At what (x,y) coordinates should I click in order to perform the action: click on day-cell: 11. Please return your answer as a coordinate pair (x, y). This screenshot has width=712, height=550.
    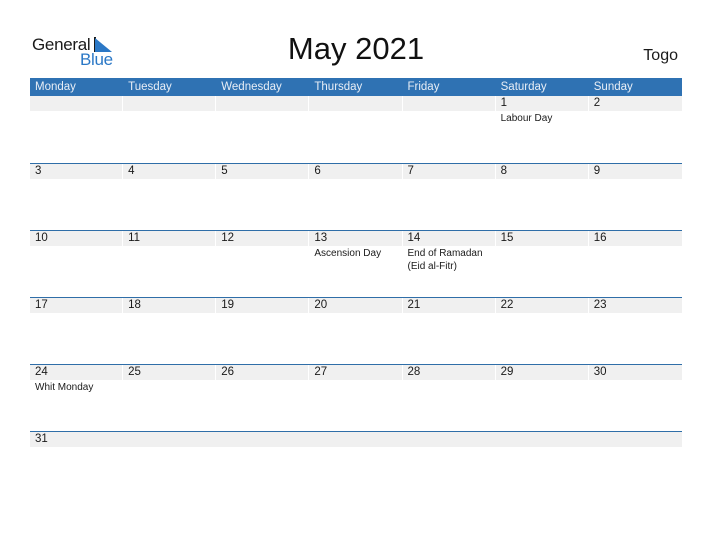
    Looking at the image, I should click on (169, 264).